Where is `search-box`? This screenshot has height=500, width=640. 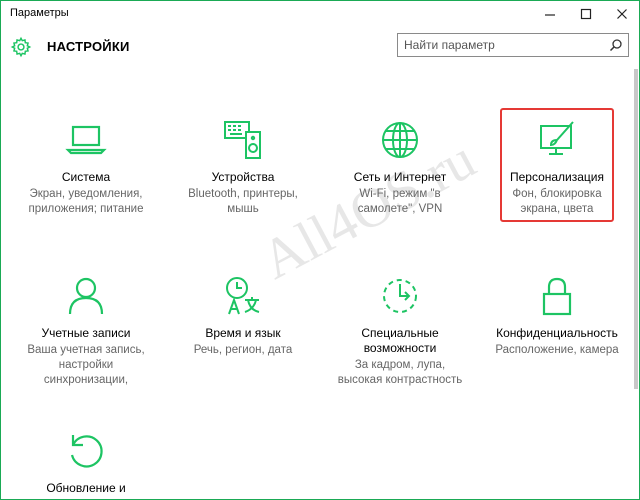
search-box is located at coordinates (513, 45).